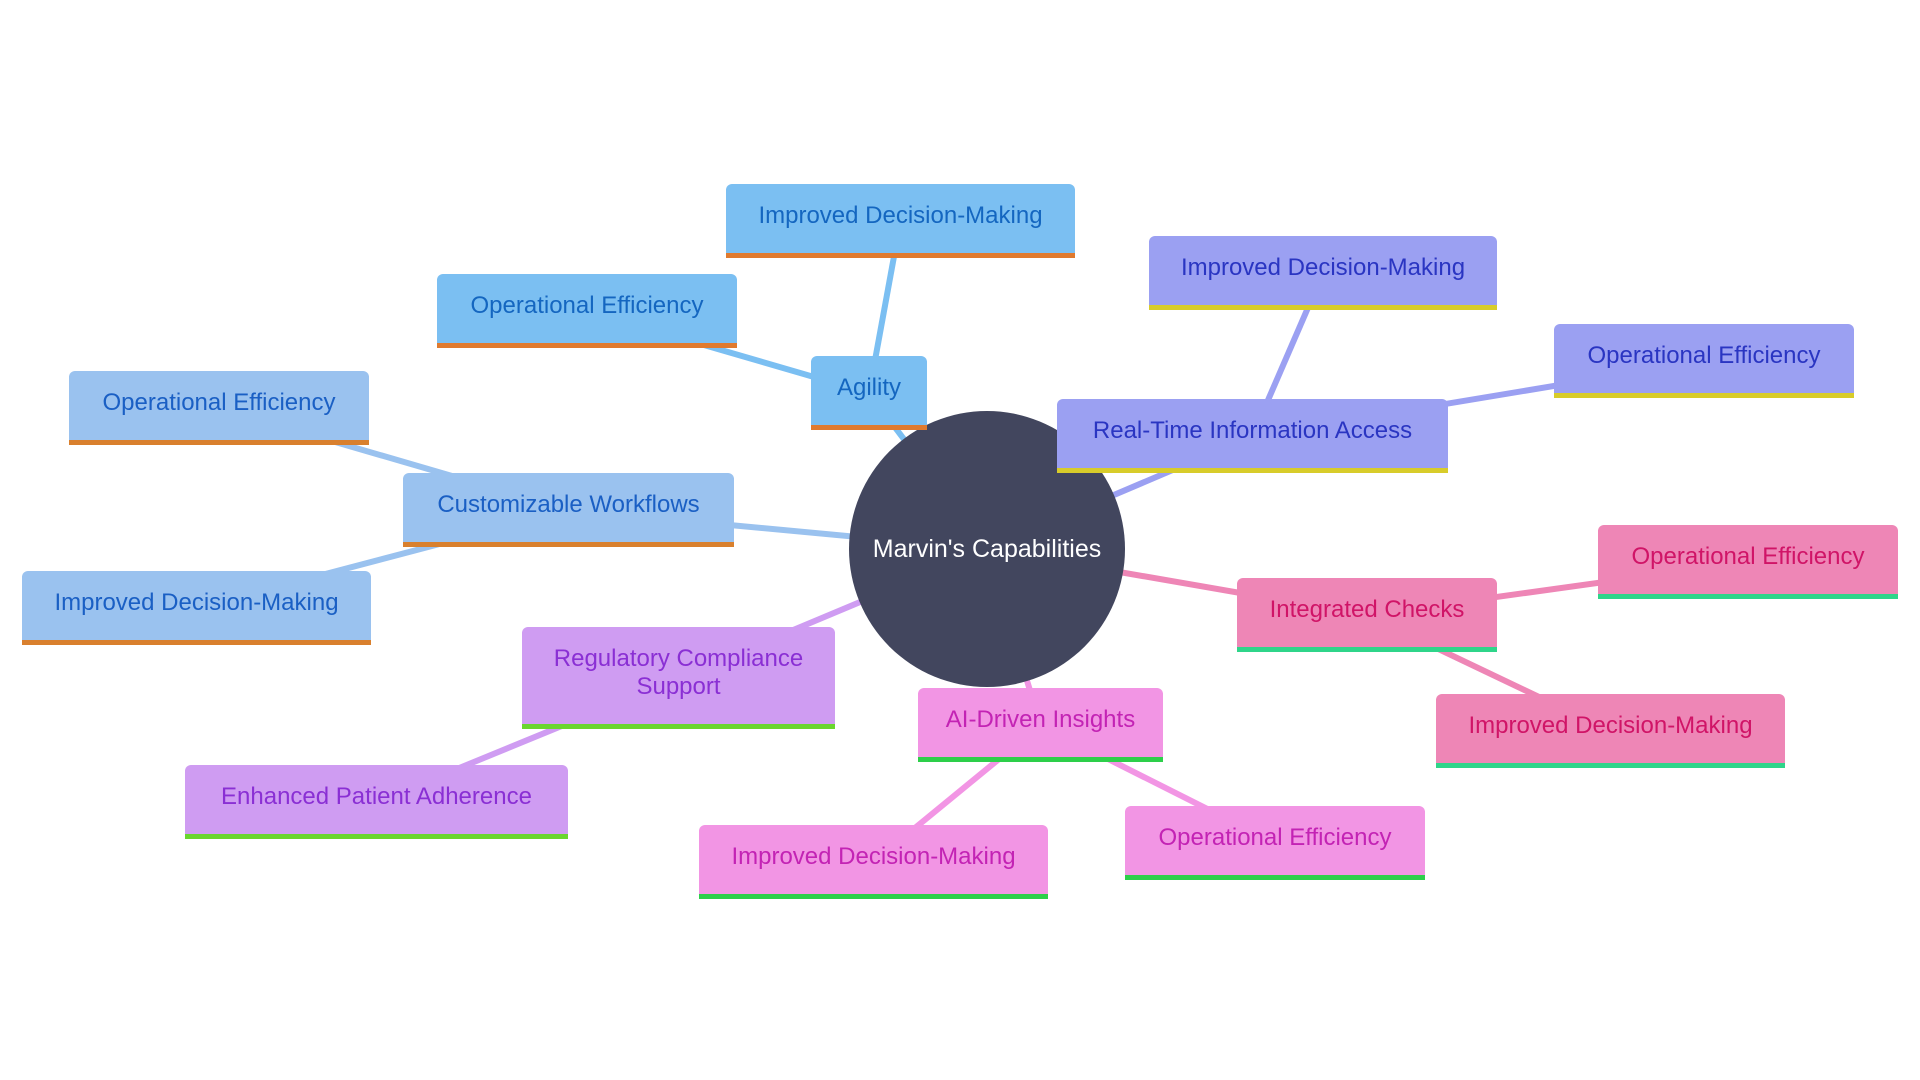 The height and width of the screenshot is (1080, 1920). What do you see at coordinates (568, 504) in the screenshot?
I see `node-label: Customizable Workflows` at bounding box center [568, 504].